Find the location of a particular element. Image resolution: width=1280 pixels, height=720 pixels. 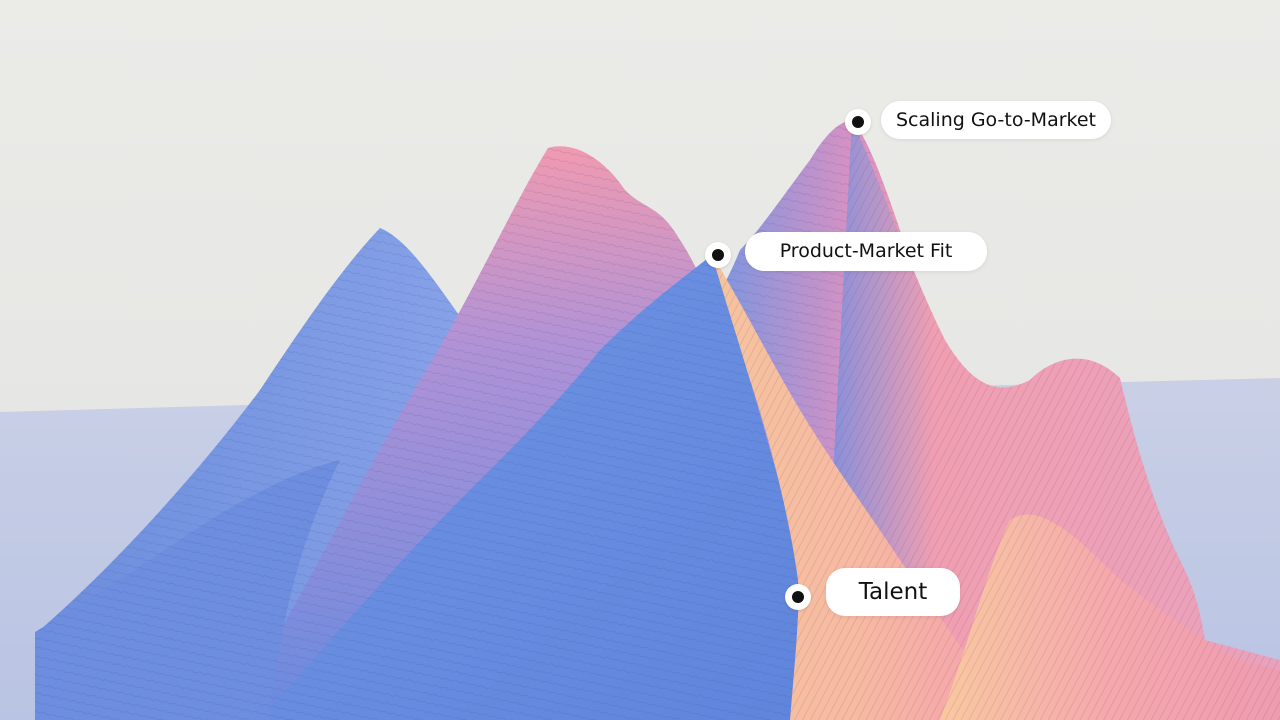

product-market-fit-marker is located at coordinates (718, 255).